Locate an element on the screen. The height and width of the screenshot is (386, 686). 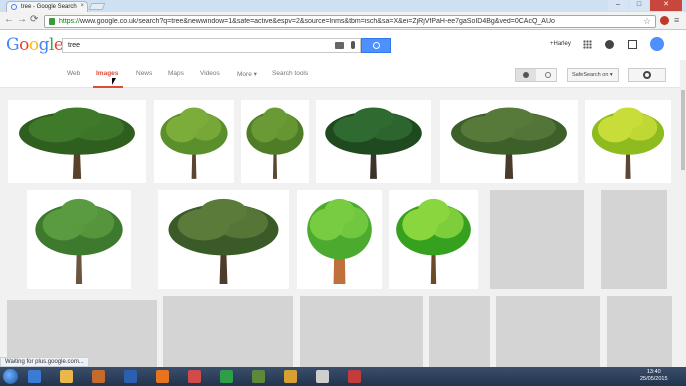
bookmark-star-icon: ☆ is located at coordinates (647, 21).